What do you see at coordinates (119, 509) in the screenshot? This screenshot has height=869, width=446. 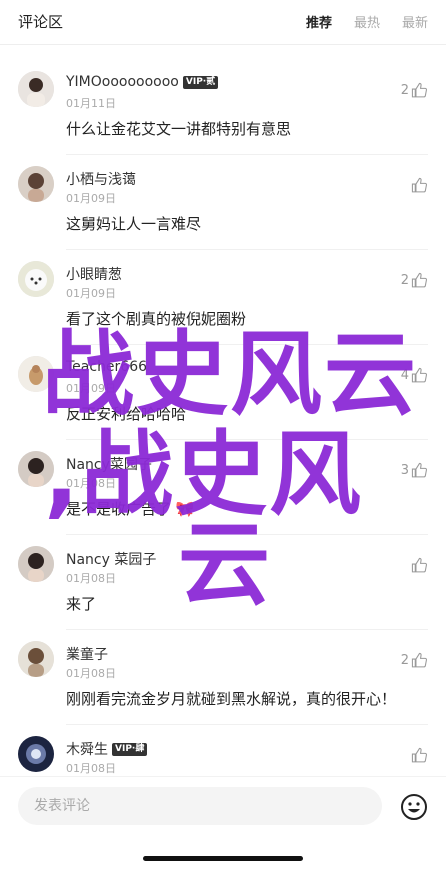 I see `comment-text-content: 是不是收广告了` at bounding box center [119, 509].